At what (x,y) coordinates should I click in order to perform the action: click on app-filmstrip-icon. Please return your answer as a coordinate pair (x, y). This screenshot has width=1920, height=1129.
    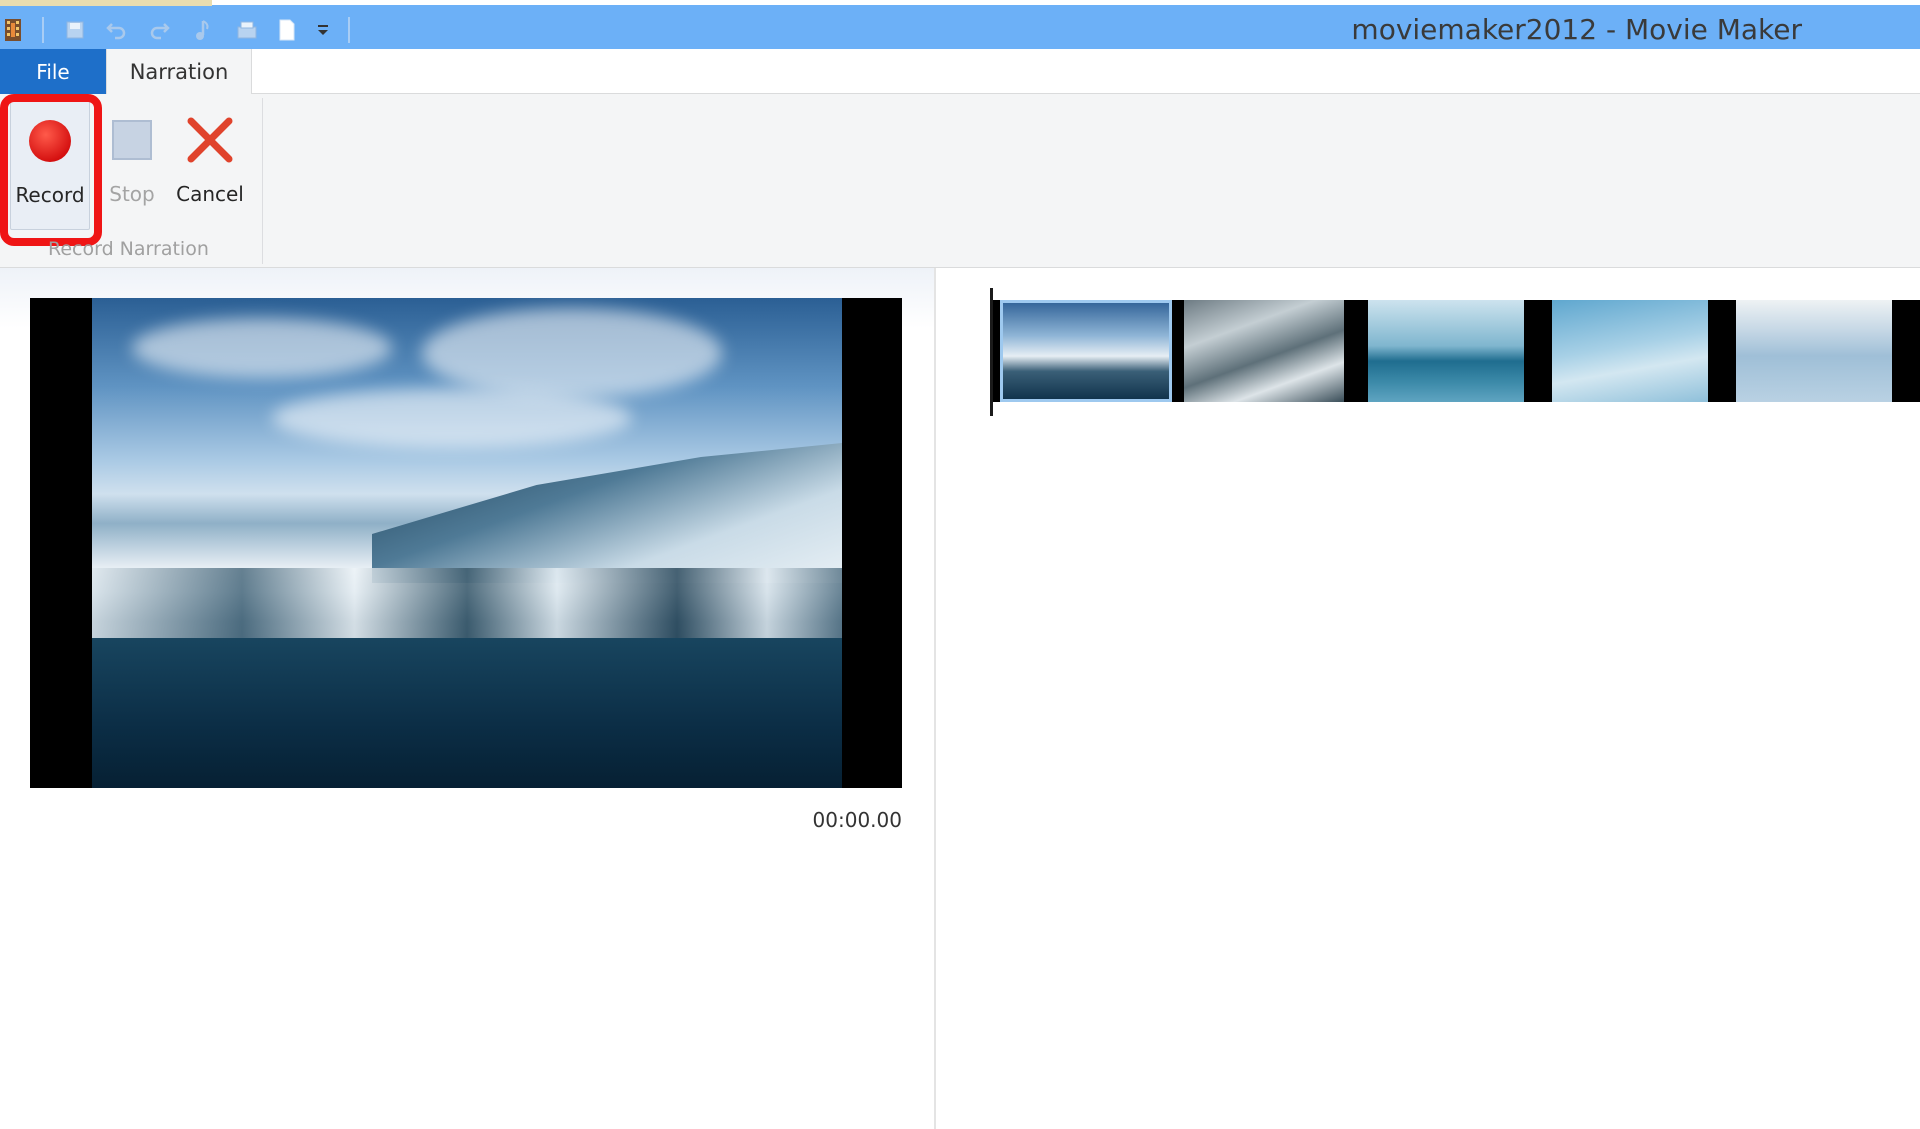
    Looking at the image, I should click on (13, 30).